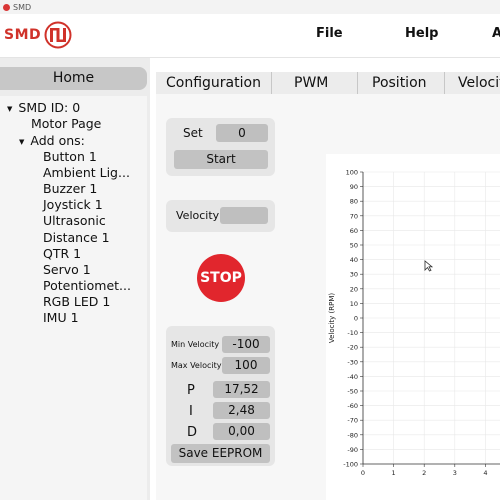 This screenshot has height=504, width=500. What do you see at coordinates (241, 389) in the screenshot?
I see `p-gain-input: 17,52` at bounding box center [241, 389].